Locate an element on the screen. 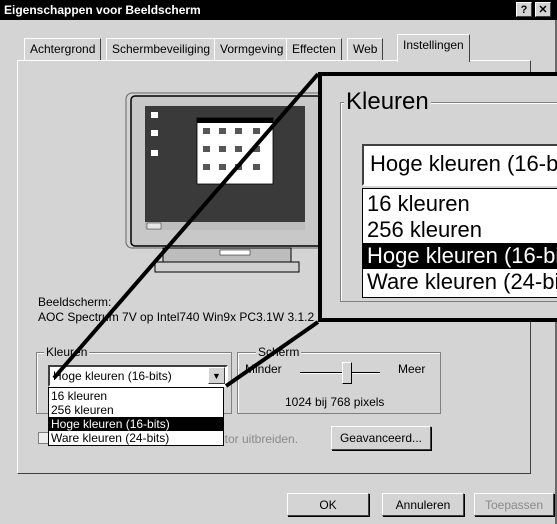 The width and height of the screenshot is (557, 524). help-button: ? is located at coordinates (524, 9).